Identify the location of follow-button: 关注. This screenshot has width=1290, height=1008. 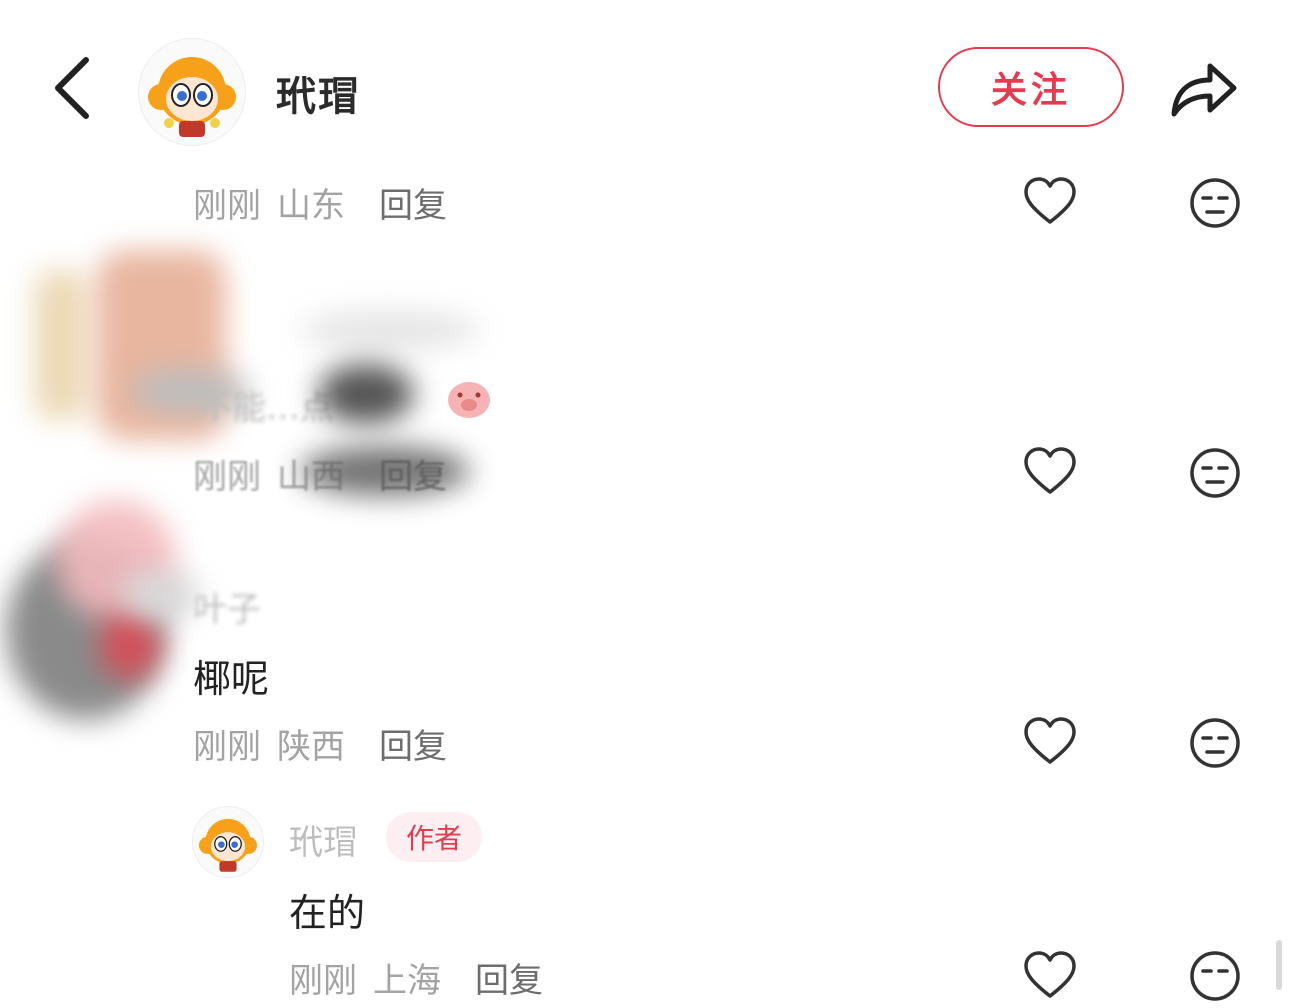
(1031, 87).